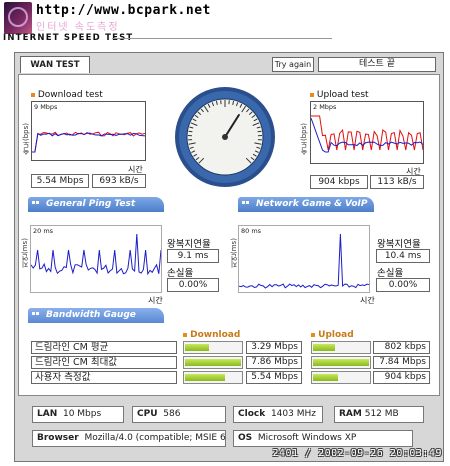 This screenshot has height=466, width=450. What do you see at coordinates (332, 335) in the screenshot?
I see `bandwidth-upload-header: Upload` at bounding box center [332, 335].